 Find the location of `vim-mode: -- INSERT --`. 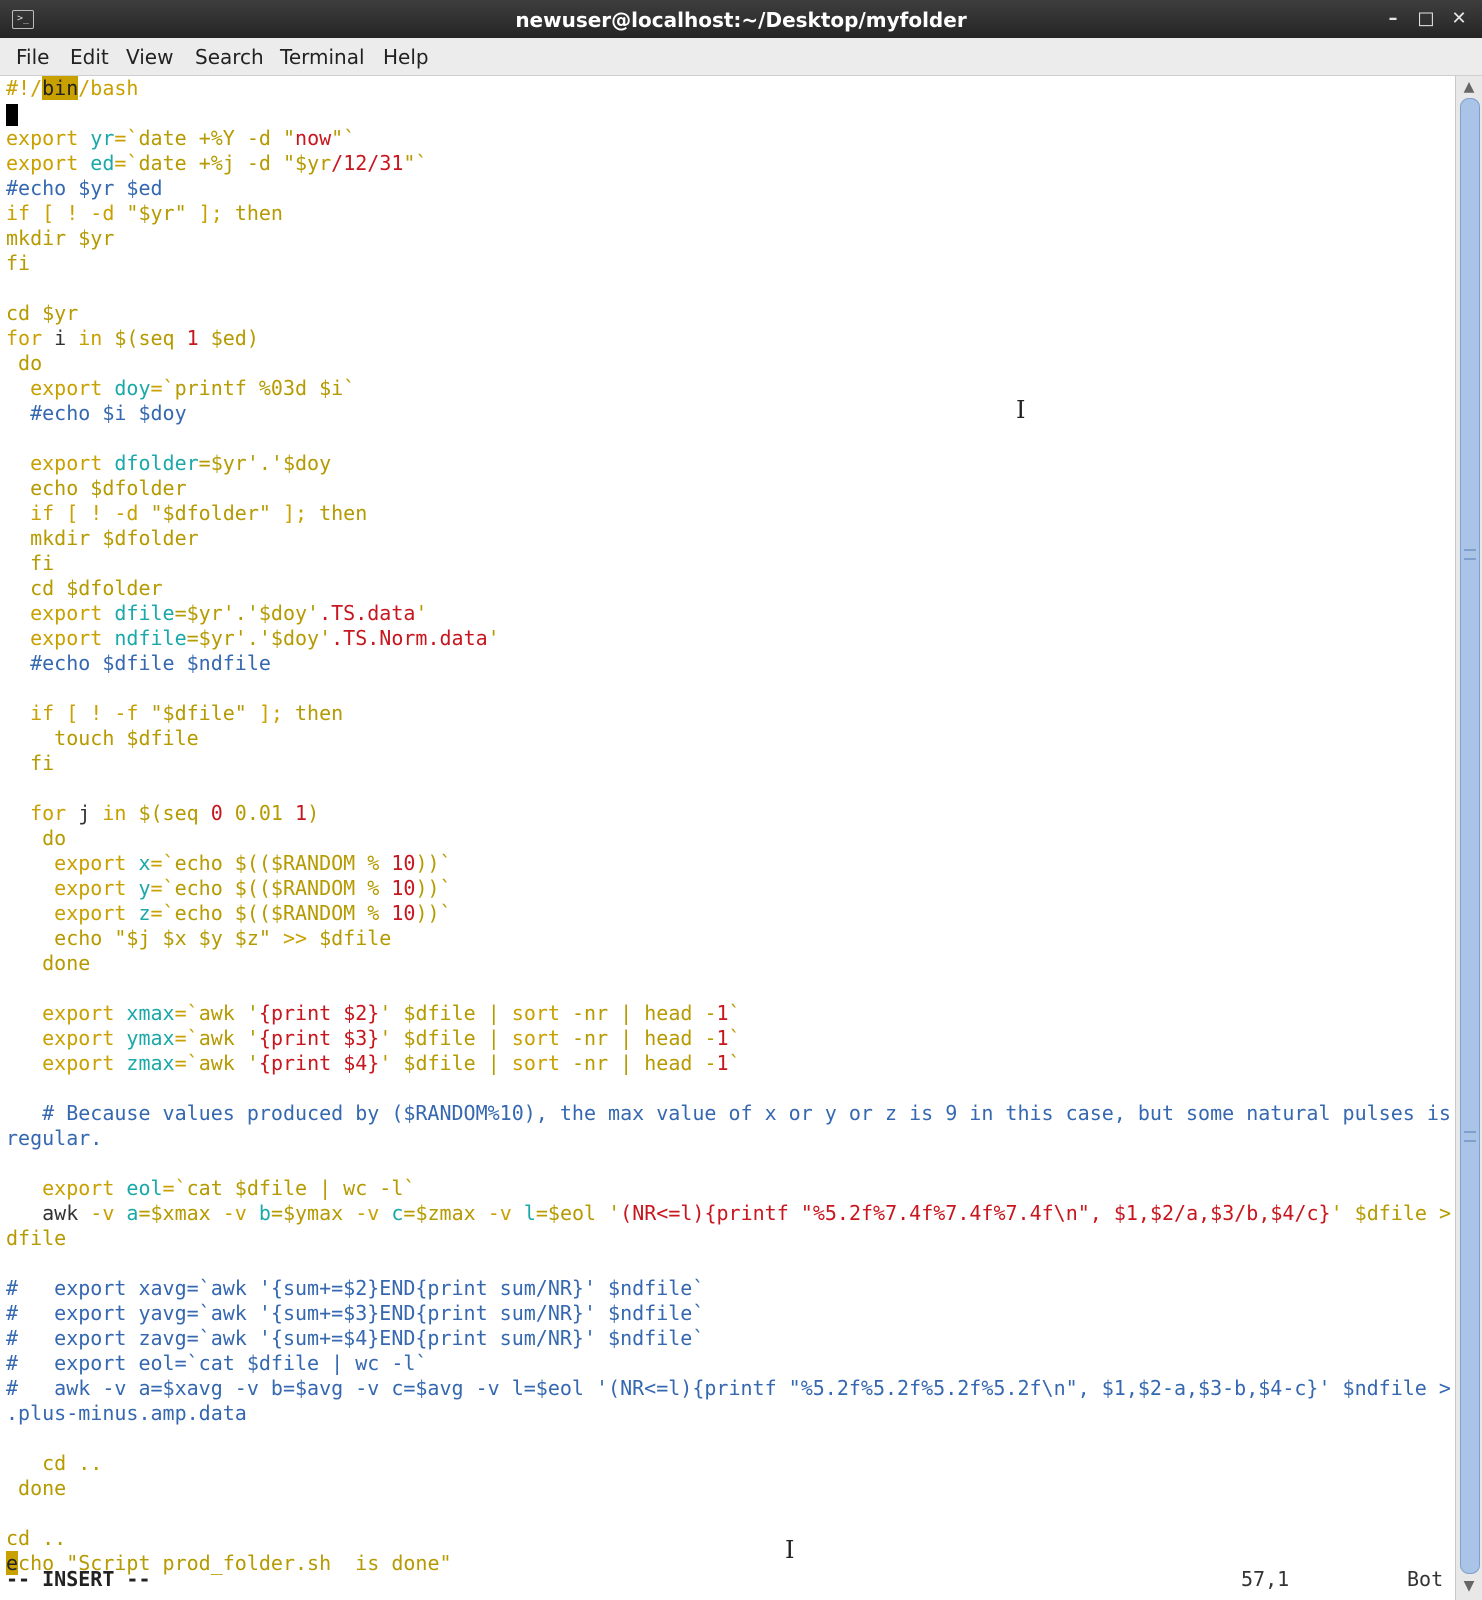

vim-mode: -- INSERT -- is located at coordinates (78, 1579).